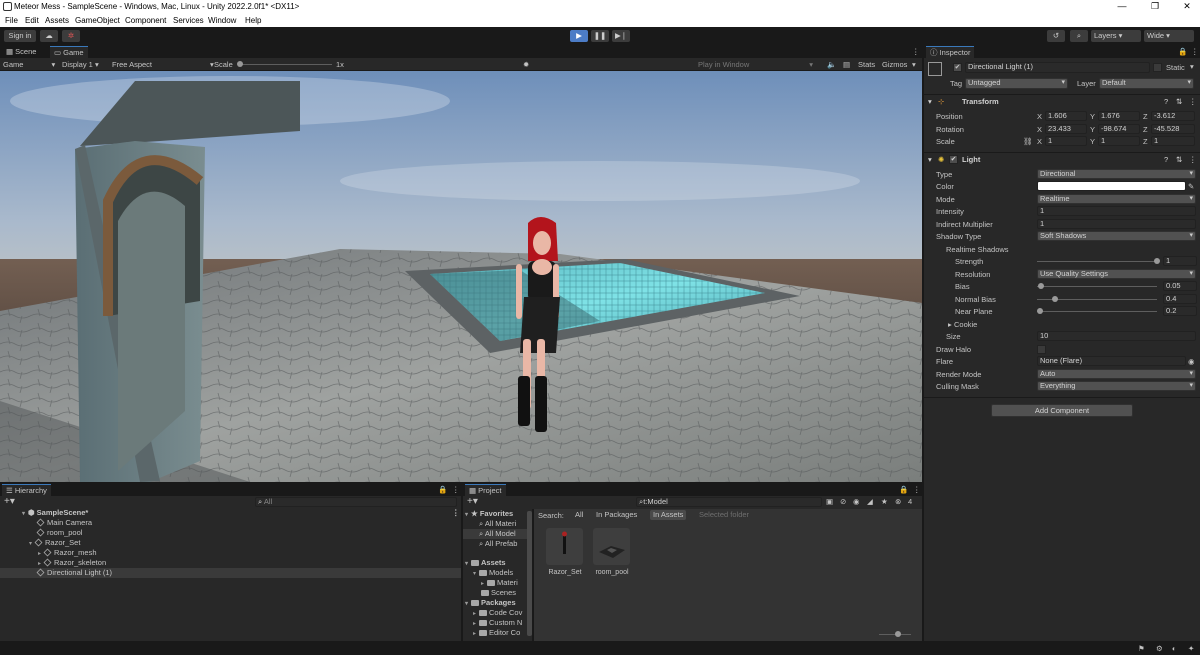  I want to click on normal-bias-field: 0.4, so click(1180, 299).